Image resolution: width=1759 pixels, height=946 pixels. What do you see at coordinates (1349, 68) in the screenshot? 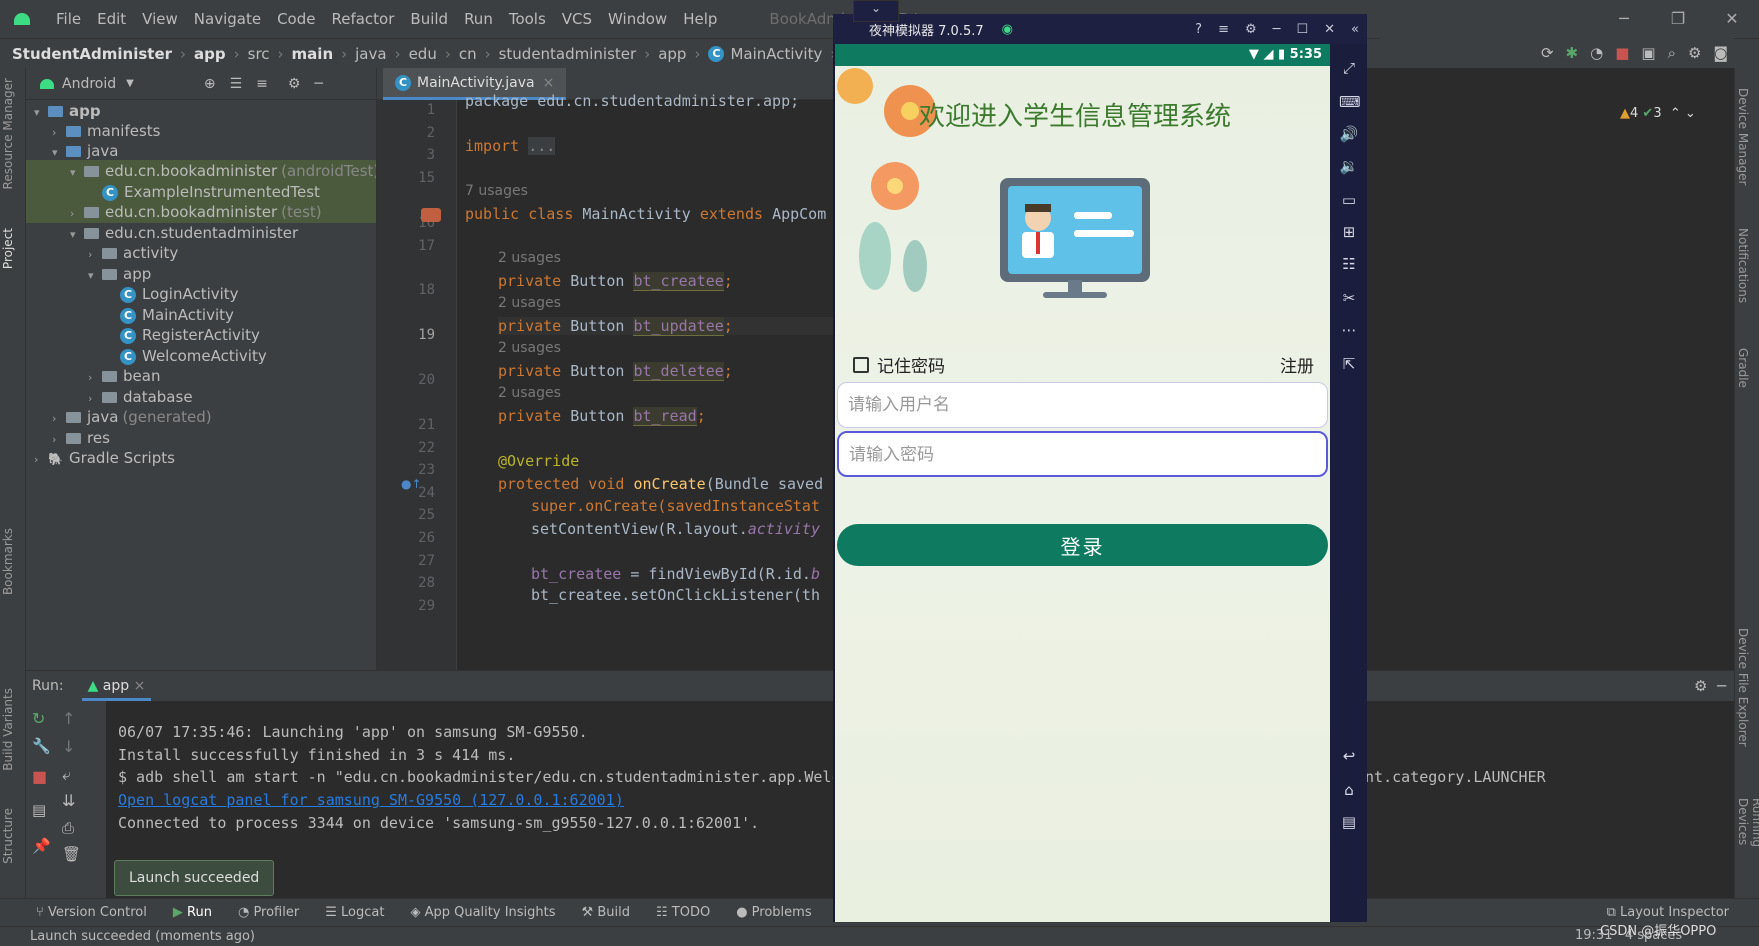
I see `fullscreen-icon: ⤢` at bounding box center [1349, 68].